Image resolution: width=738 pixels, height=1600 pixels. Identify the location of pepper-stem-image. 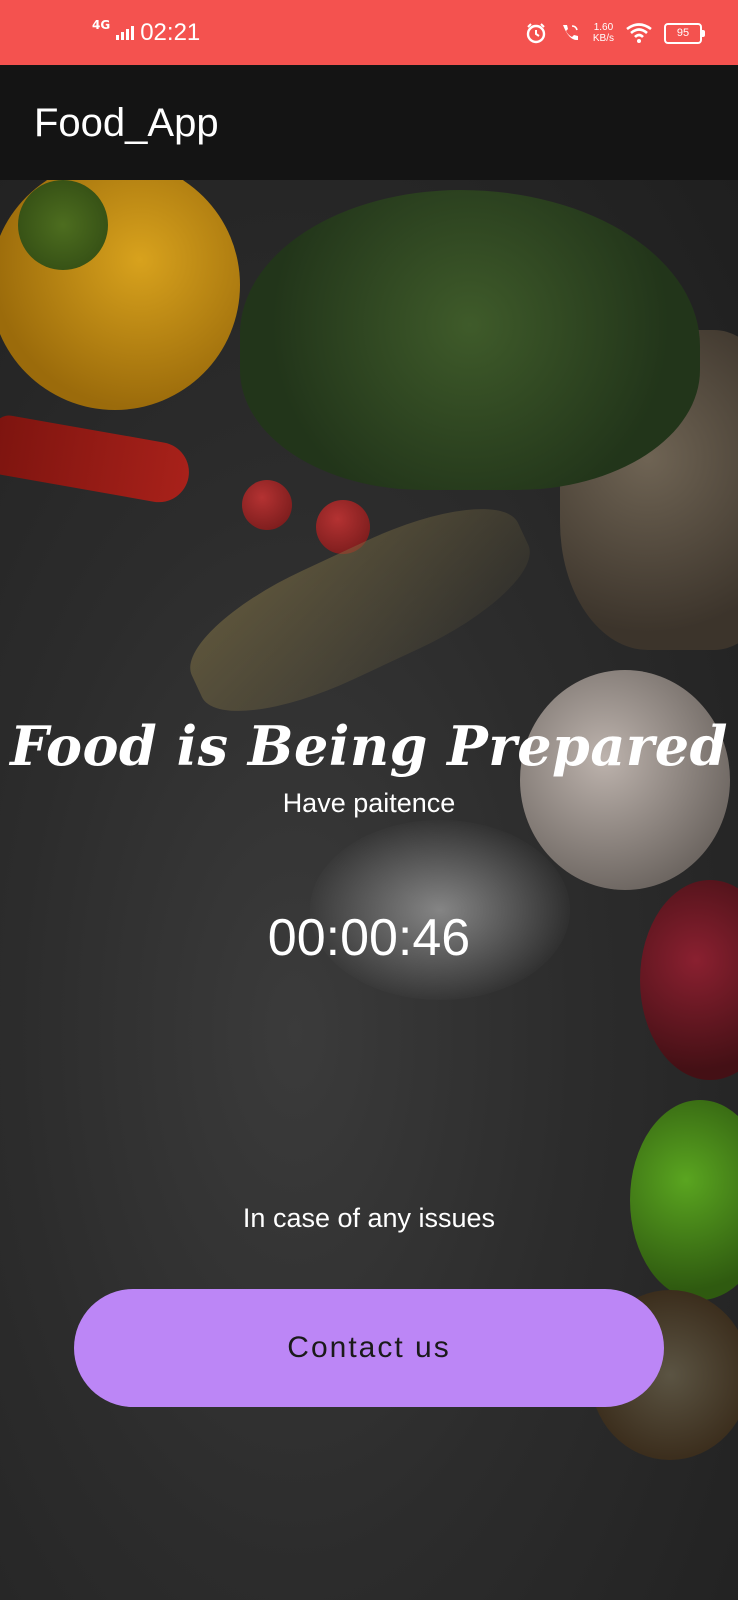
(63, 225).